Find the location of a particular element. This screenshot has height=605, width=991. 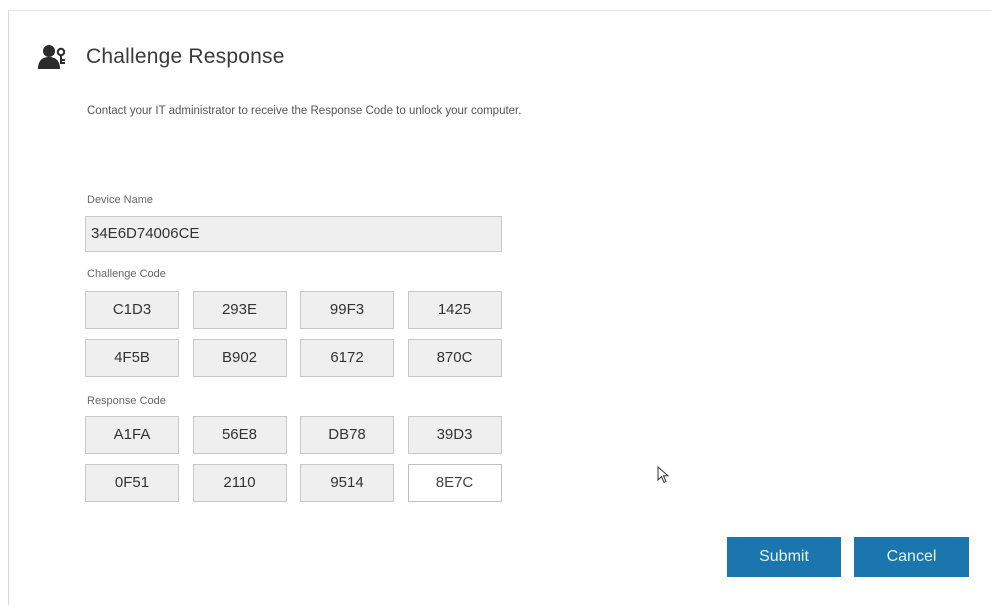

response-code-field: 39D3 is located at coordinates (454, 435).